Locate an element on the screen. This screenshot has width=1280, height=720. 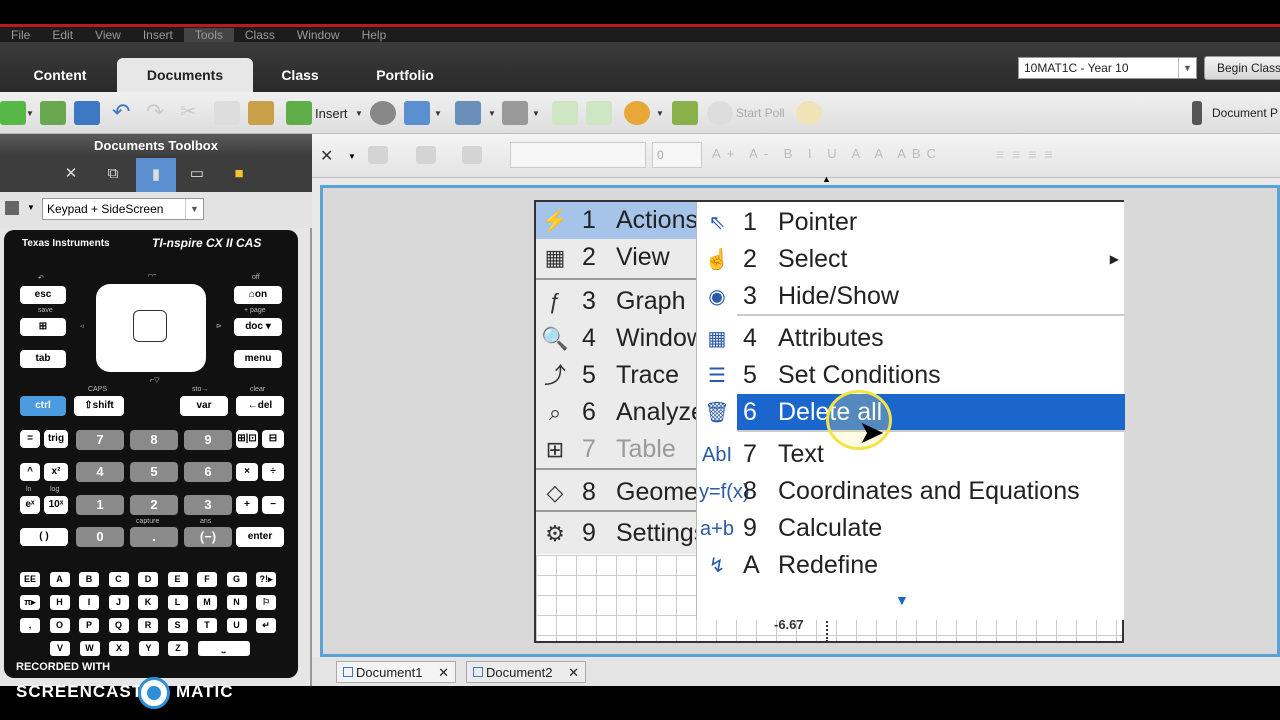
main-menu-item-table: ⊞ 7 Table is located at coordinates (616, 449).